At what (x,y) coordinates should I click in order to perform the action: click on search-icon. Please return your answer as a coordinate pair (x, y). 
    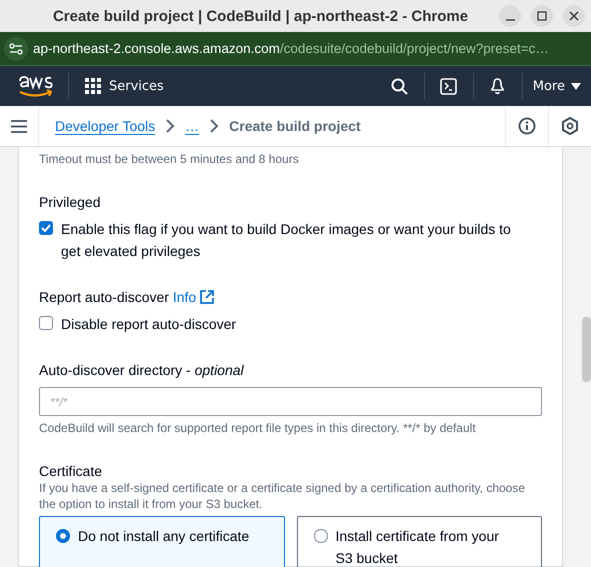
    Looking at the image, I should click on (399, 86).